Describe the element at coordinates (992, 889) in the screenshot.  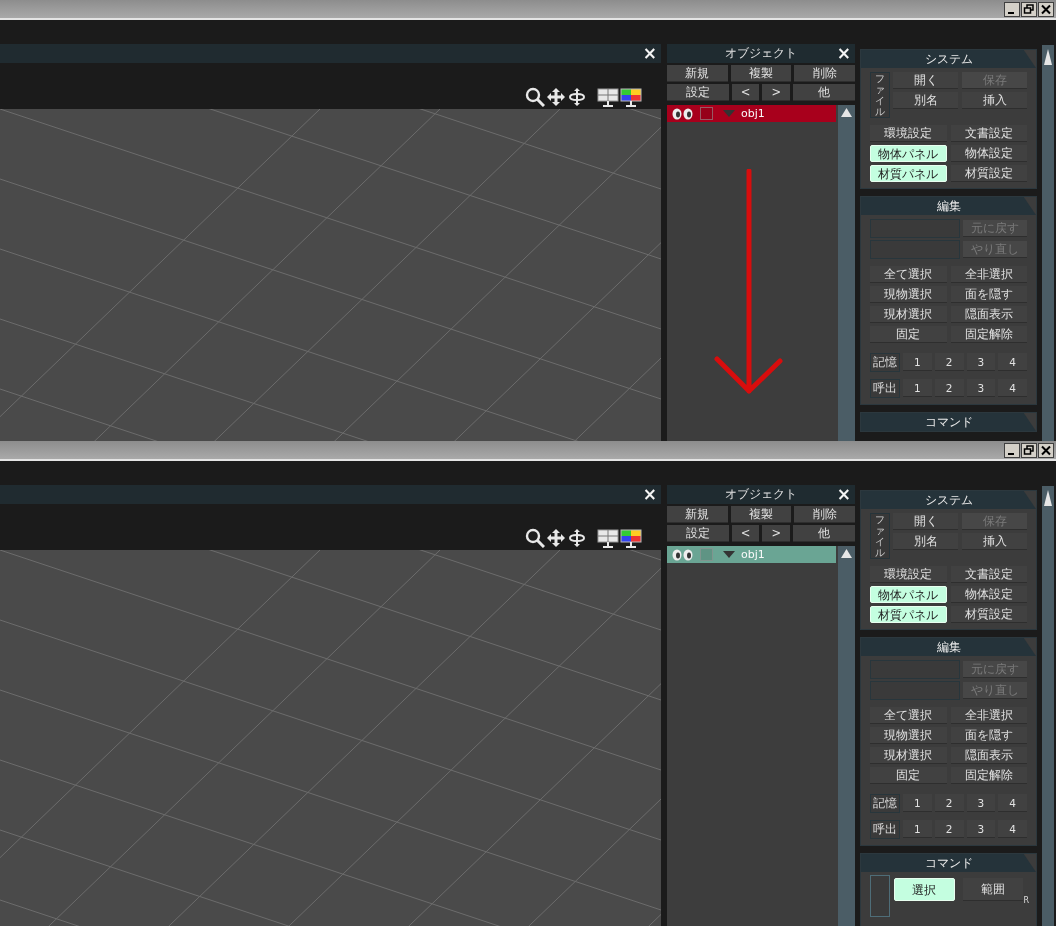
I see `command-button: 範囲` at that location.